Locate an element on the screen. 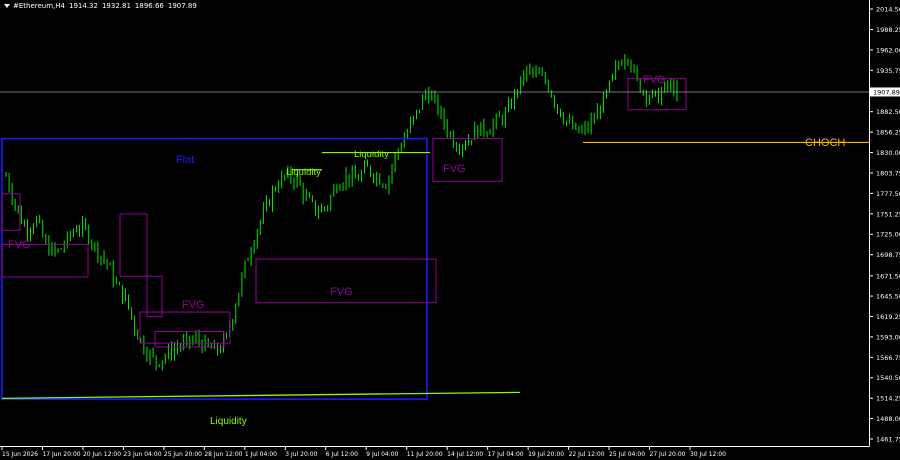 Image resolution: width=900 pixels, height=460 pixels. chart-header: #Ethereum,H4 1914.32 1932.81 1896.66 1907.89 is located at coordinates (102, 6).